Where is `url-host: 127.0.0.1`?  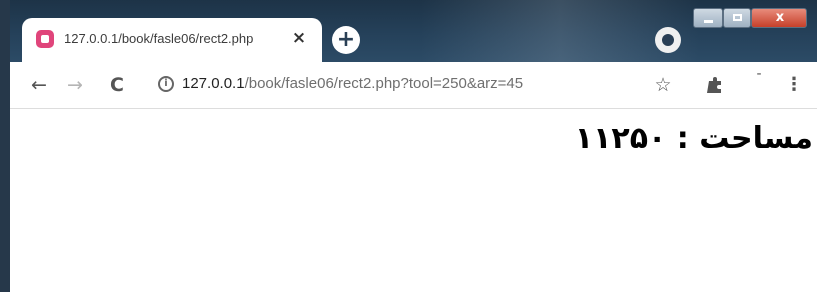 url-host: 127.0.0.1 is located at coordinates (213, 83).